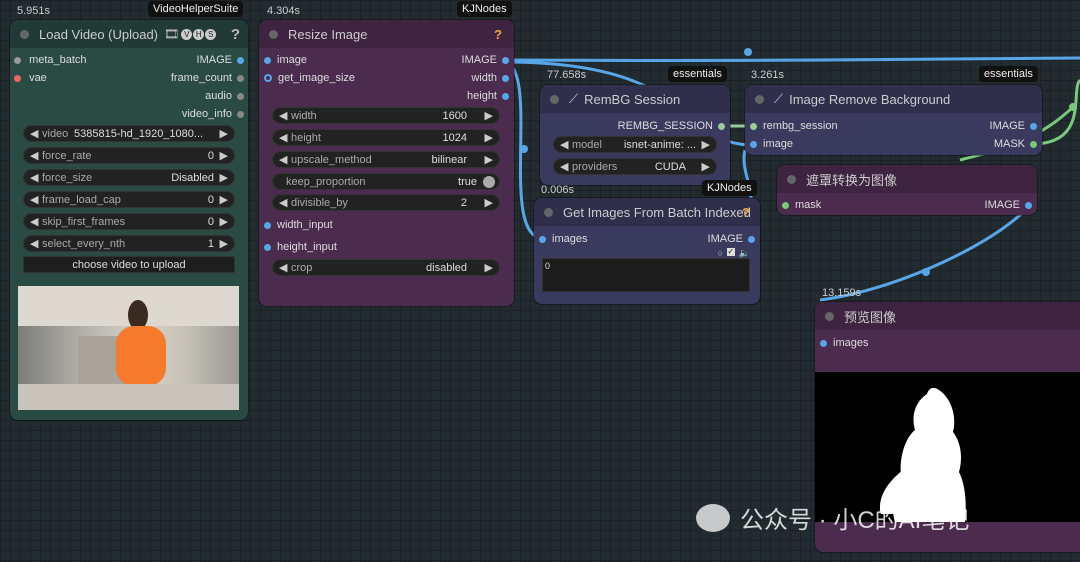  I want to click on output-rembg-session: REMBG_SESSION, so click(671, 126).